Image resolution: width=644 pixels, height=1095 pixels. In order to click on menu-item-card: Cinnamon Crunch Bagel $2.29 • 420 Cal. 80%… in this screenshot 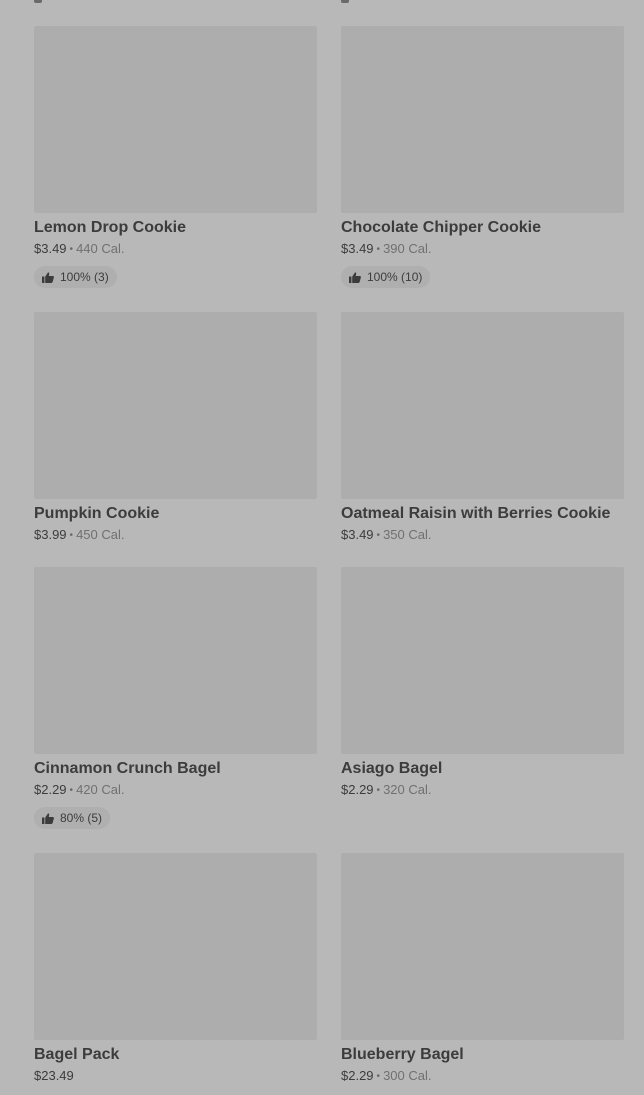, I will do `click(175, 698)`.